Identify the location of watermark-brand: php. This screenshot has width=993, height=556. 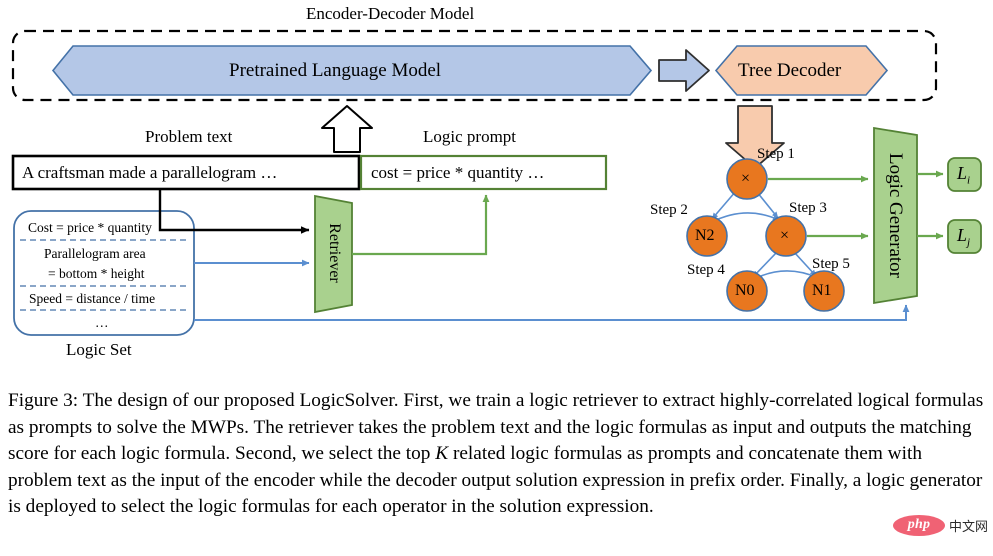
(919, 524).